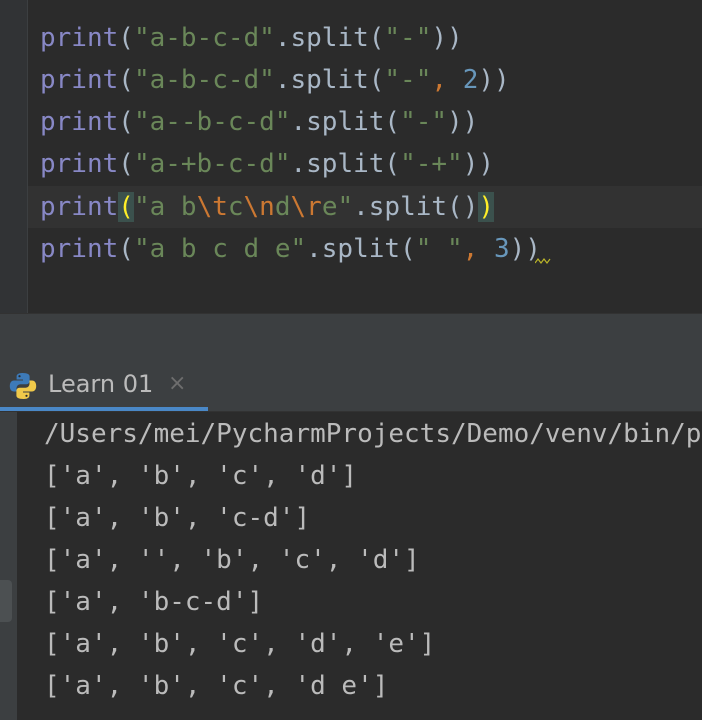  What do you see at coordinates (240, 644) in the screenshot?
I see `console-line: ['a', 'b', 'c', 'd', 'e']` at bounding box center [240, 644].